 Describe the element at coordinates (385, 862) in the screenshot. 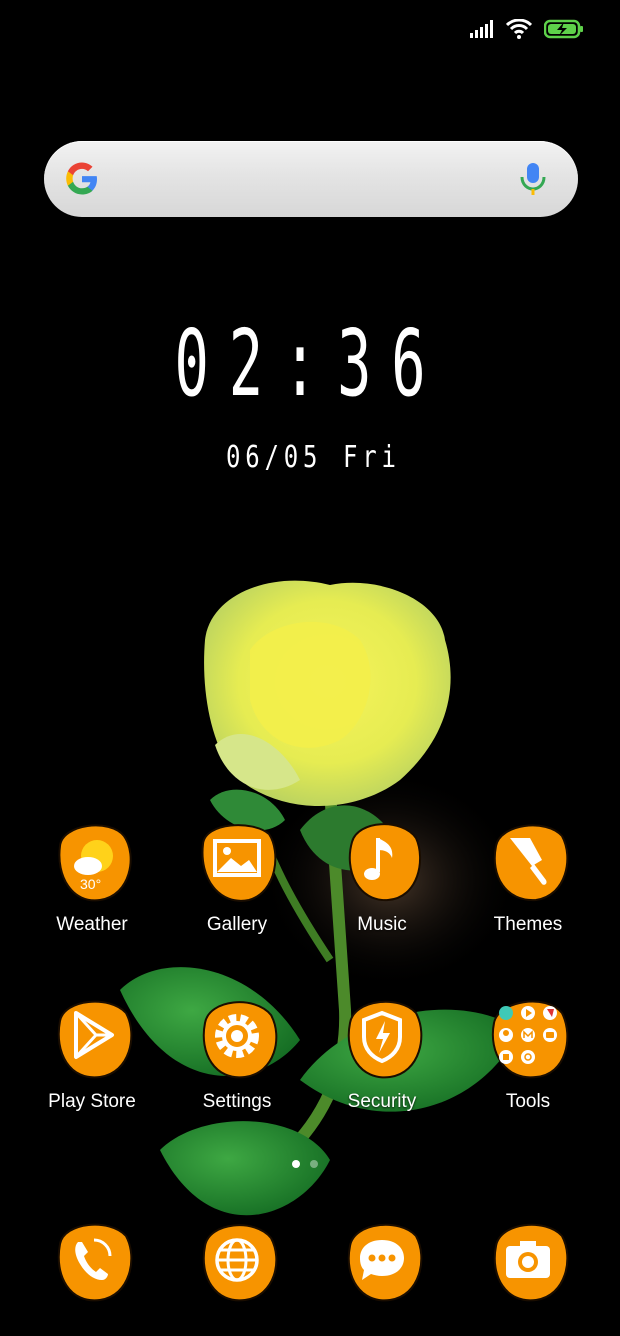

I see `music-icon` at that location.